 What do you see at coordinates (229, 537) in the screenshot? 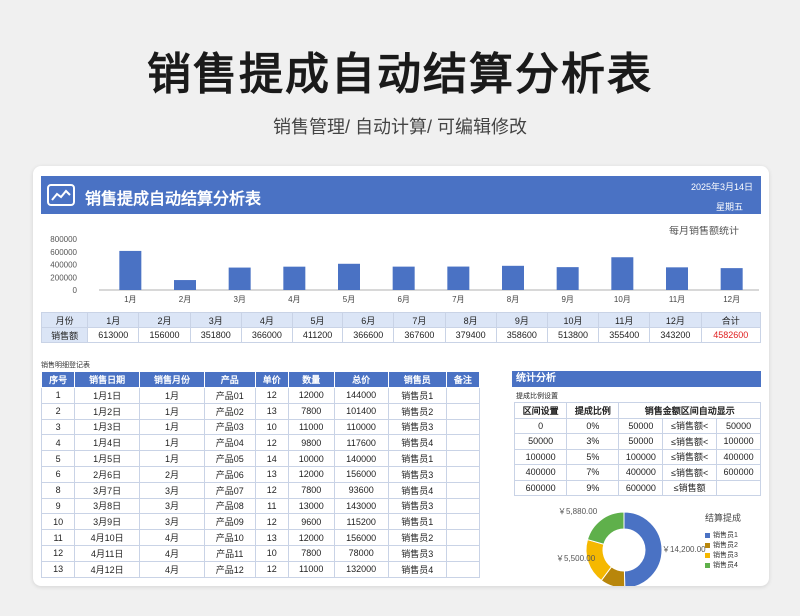
I see `table-cell: 产品10` at bounding box center [229, 537].